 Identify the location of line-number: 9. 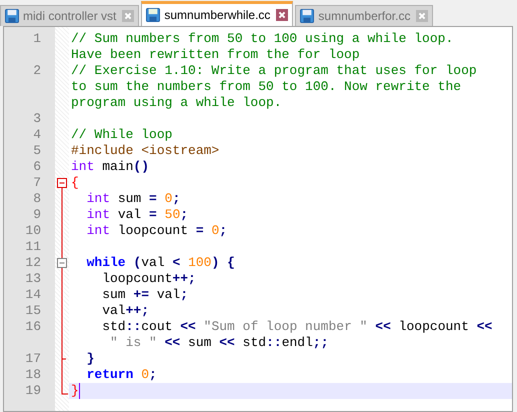
(37, 214).